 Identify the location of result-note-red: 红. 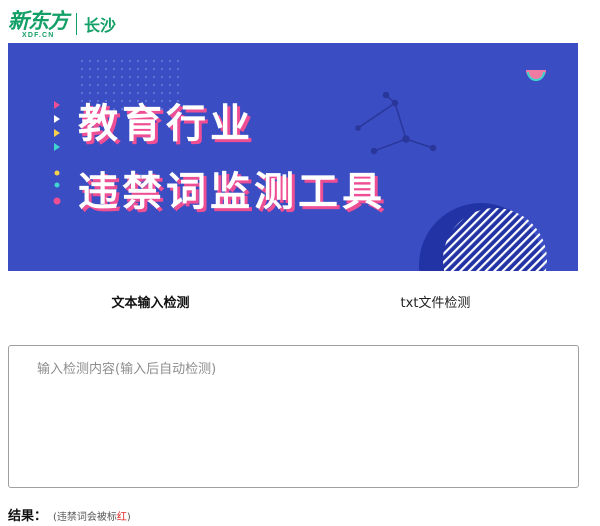
(121, 517).